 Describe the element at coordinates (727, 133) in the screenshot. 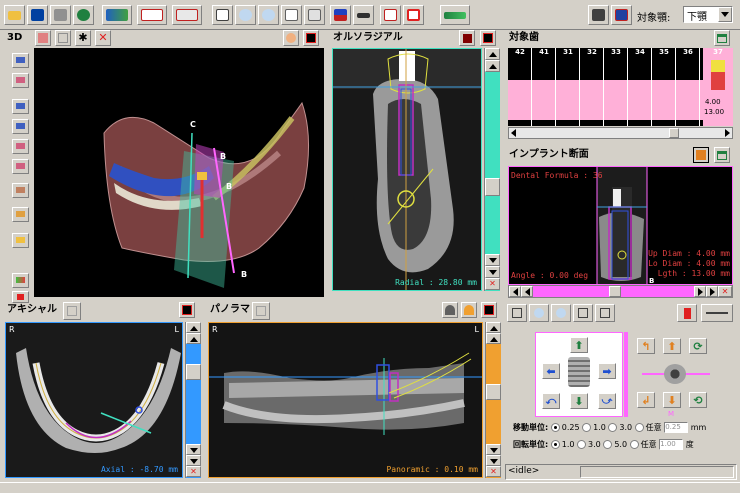

I see `scroll-right-button` at that location.